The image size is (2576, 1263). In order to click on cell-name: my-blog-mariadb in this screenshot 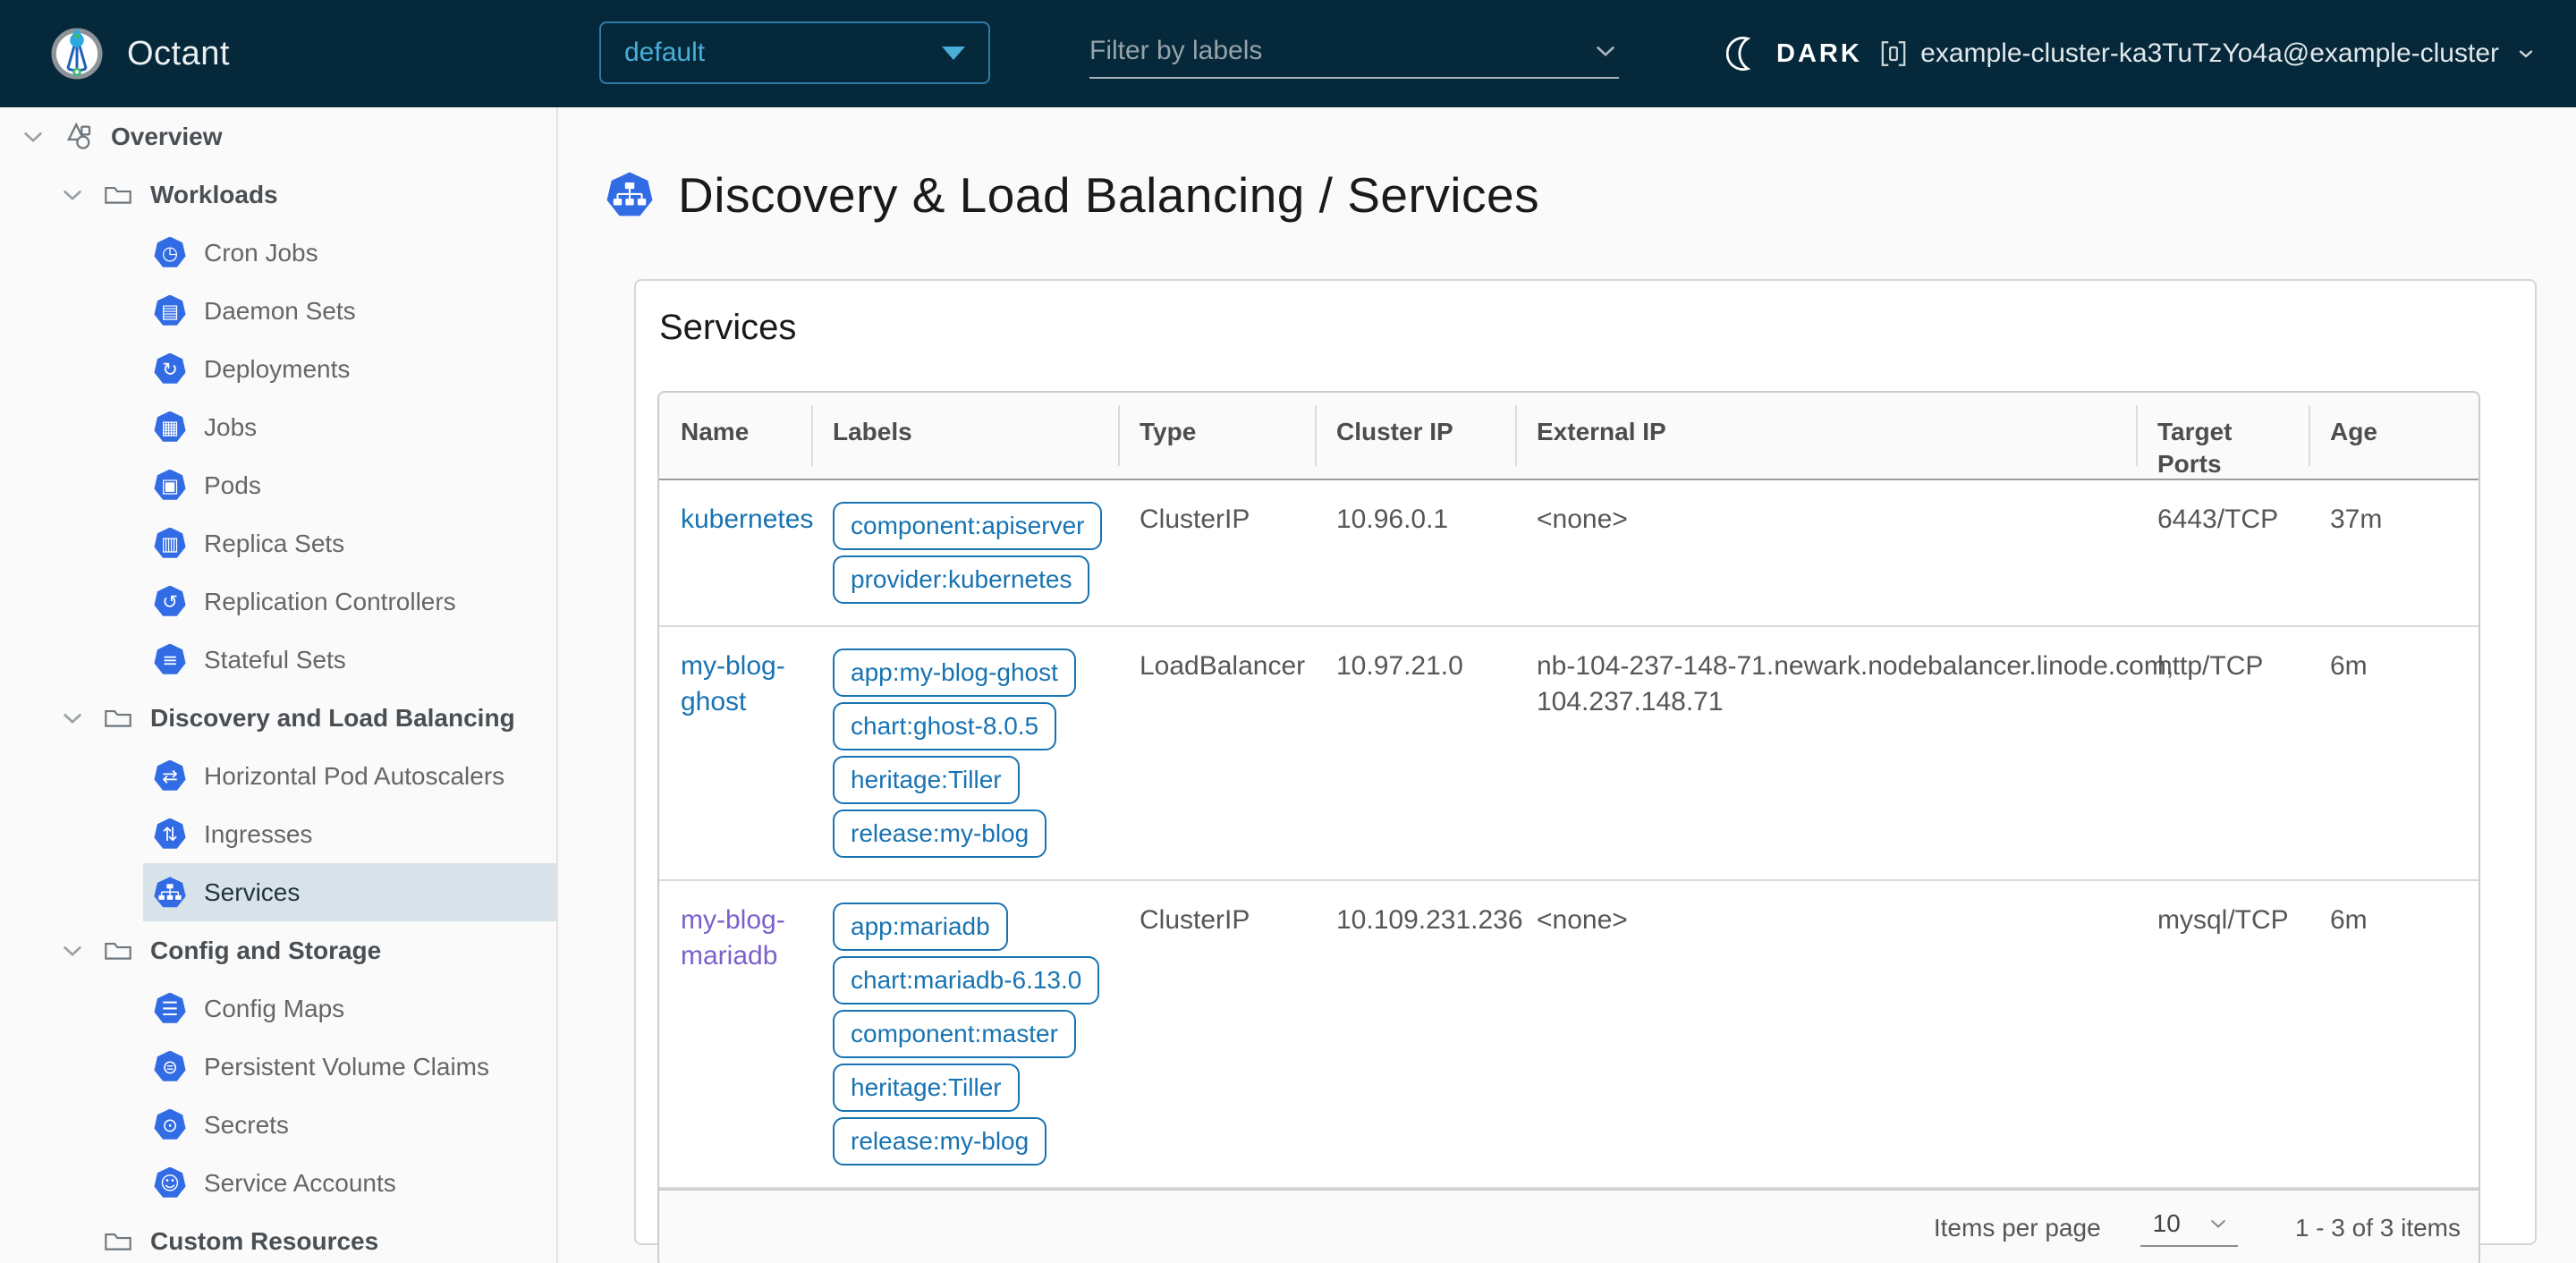, I will do `click(735, 1034)`.